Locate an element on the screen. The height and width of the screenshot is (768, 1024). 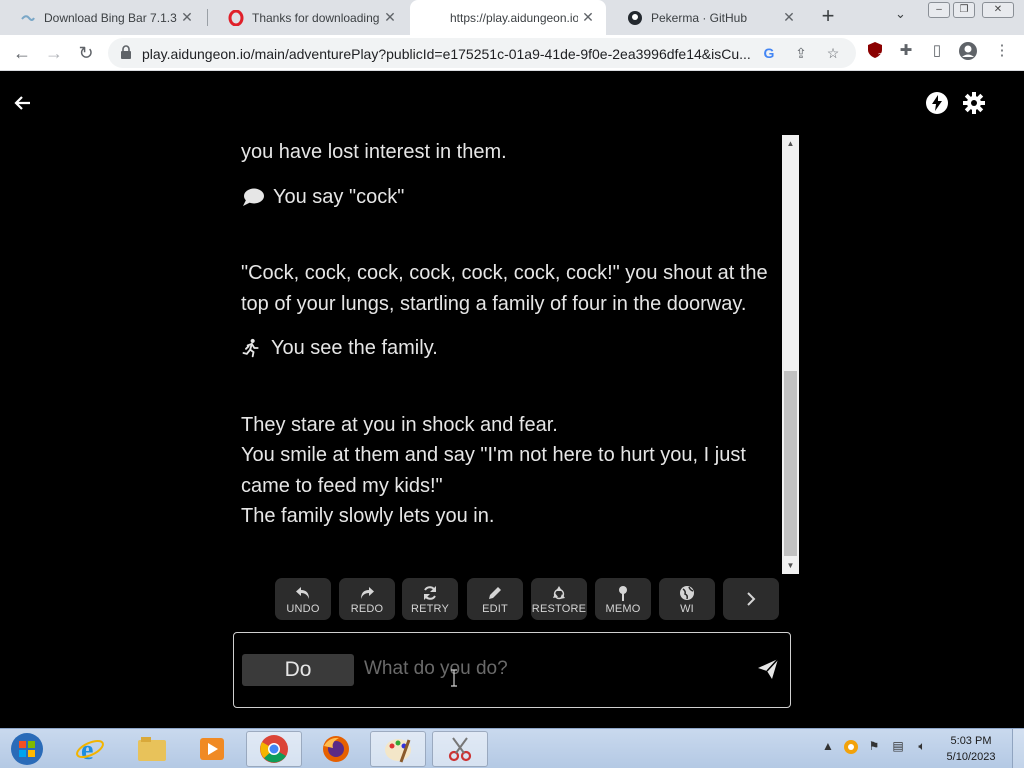
maximize-button: ❐ is located at coordinates (964, 10).